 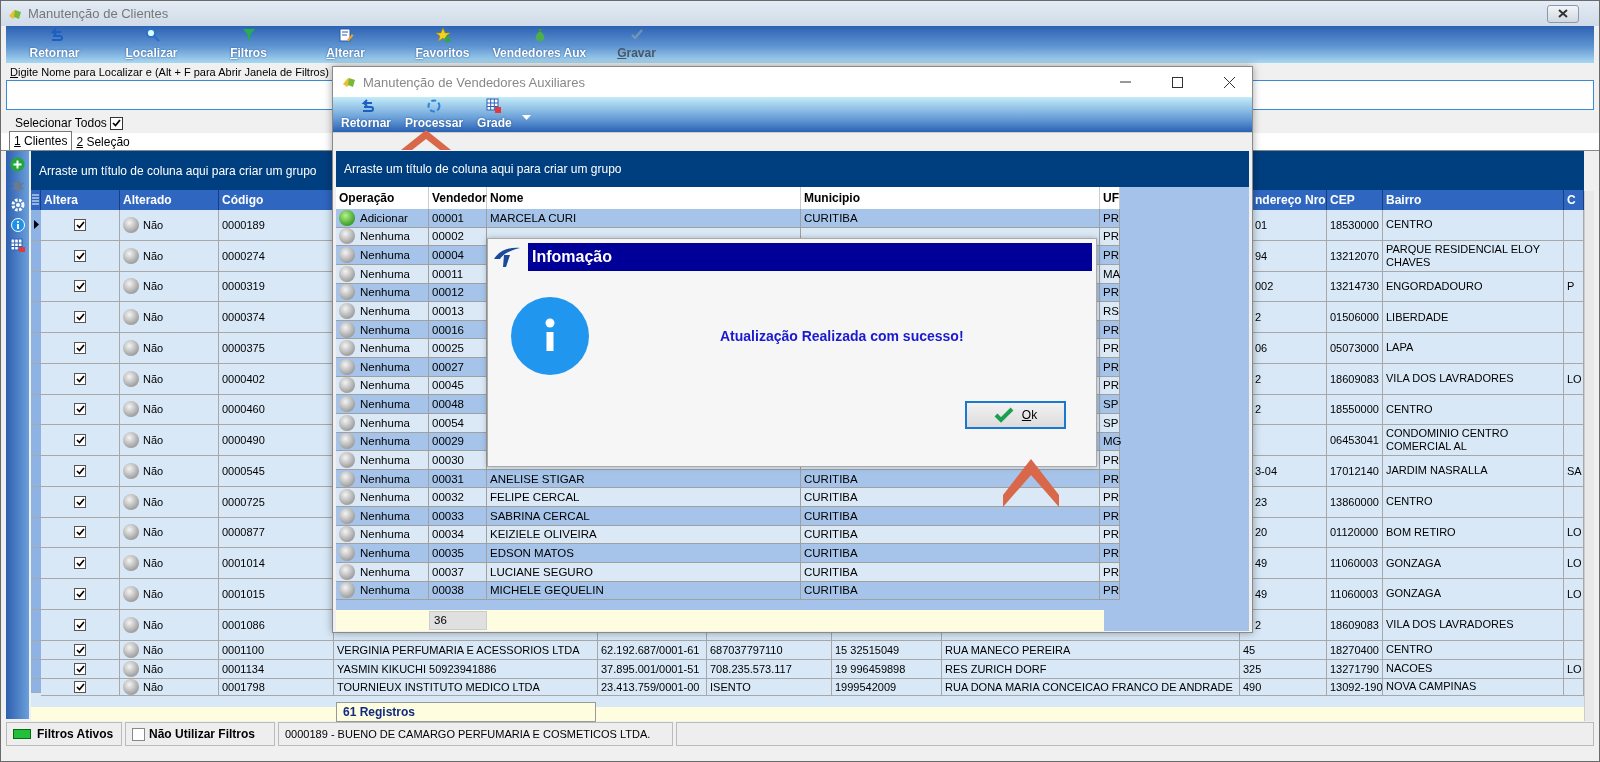 I want to click on table-row: Nenhuma 00035 EDSON MATOS CURITIBA PR, so click(x=728, y=553).